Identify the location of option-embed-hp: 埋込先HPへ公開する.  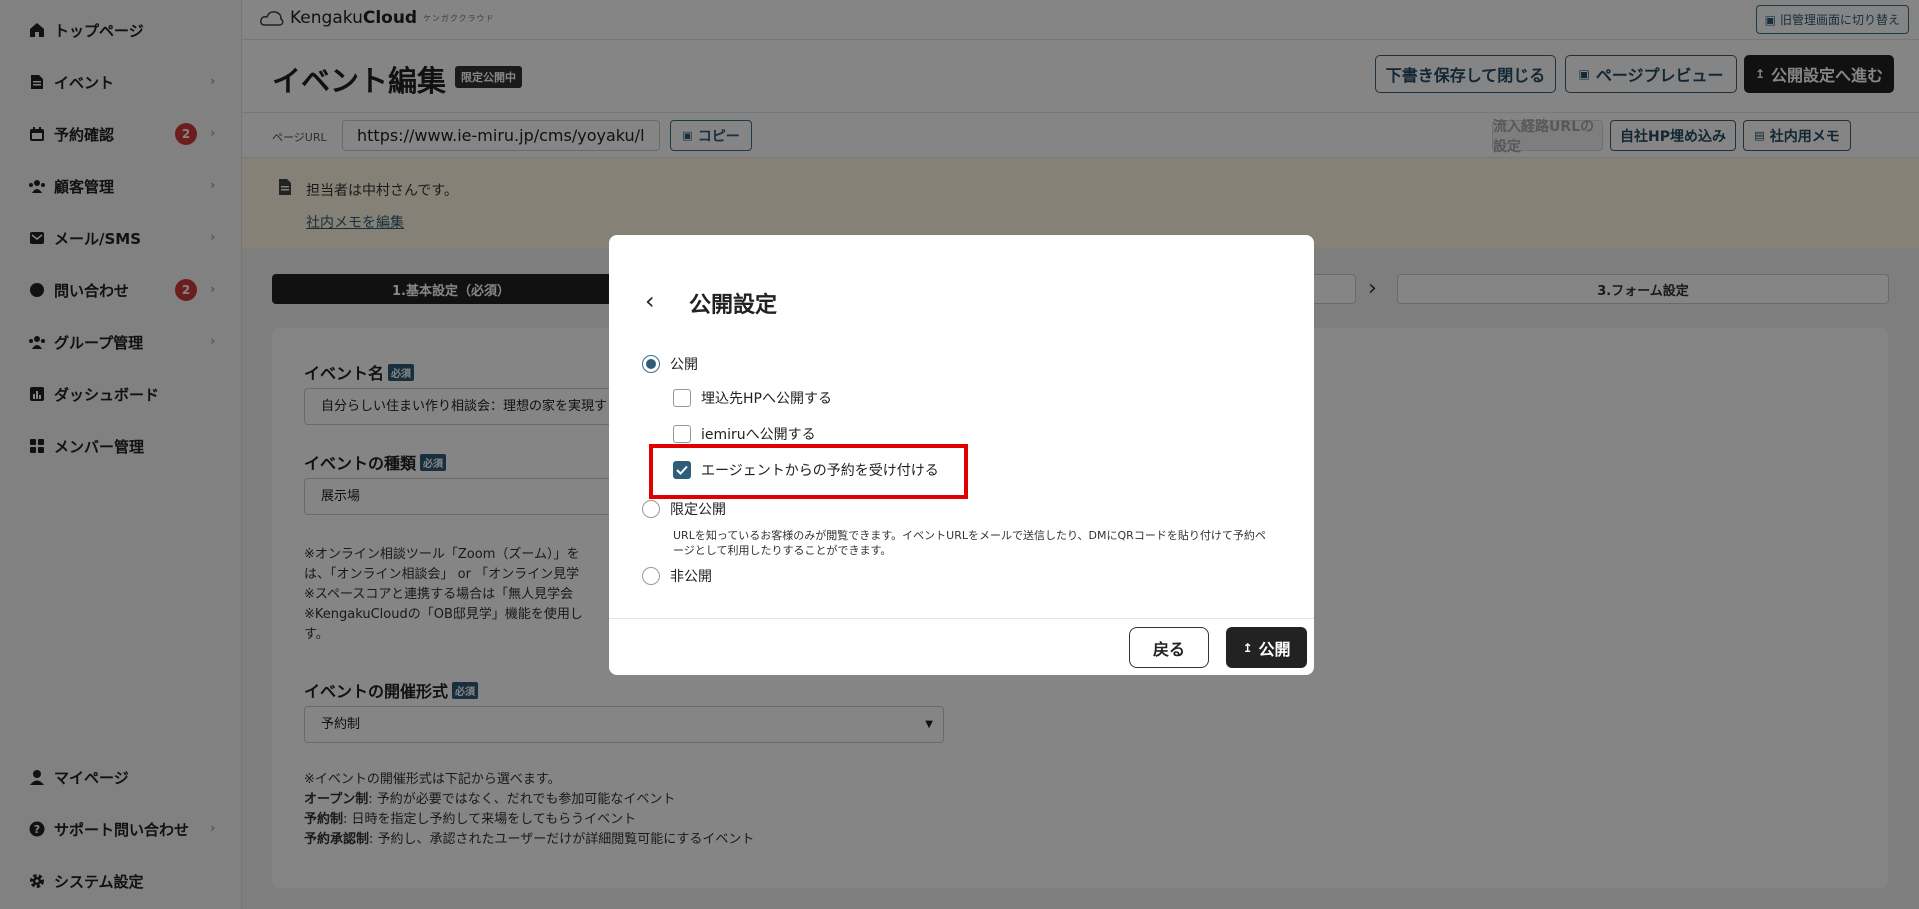
(752, 398).